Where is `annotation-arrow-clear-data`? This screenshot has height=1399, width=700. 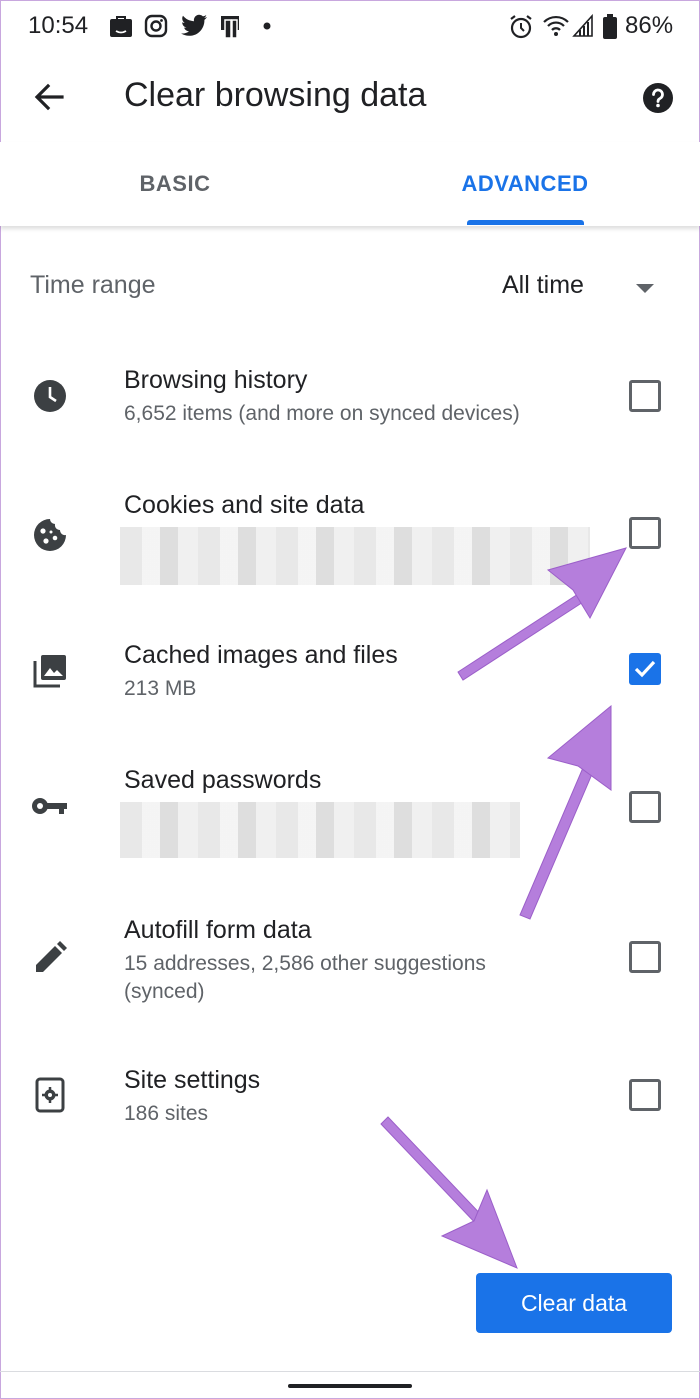 annotation-arrow-clear-data is located at coordinates (449, 1192).